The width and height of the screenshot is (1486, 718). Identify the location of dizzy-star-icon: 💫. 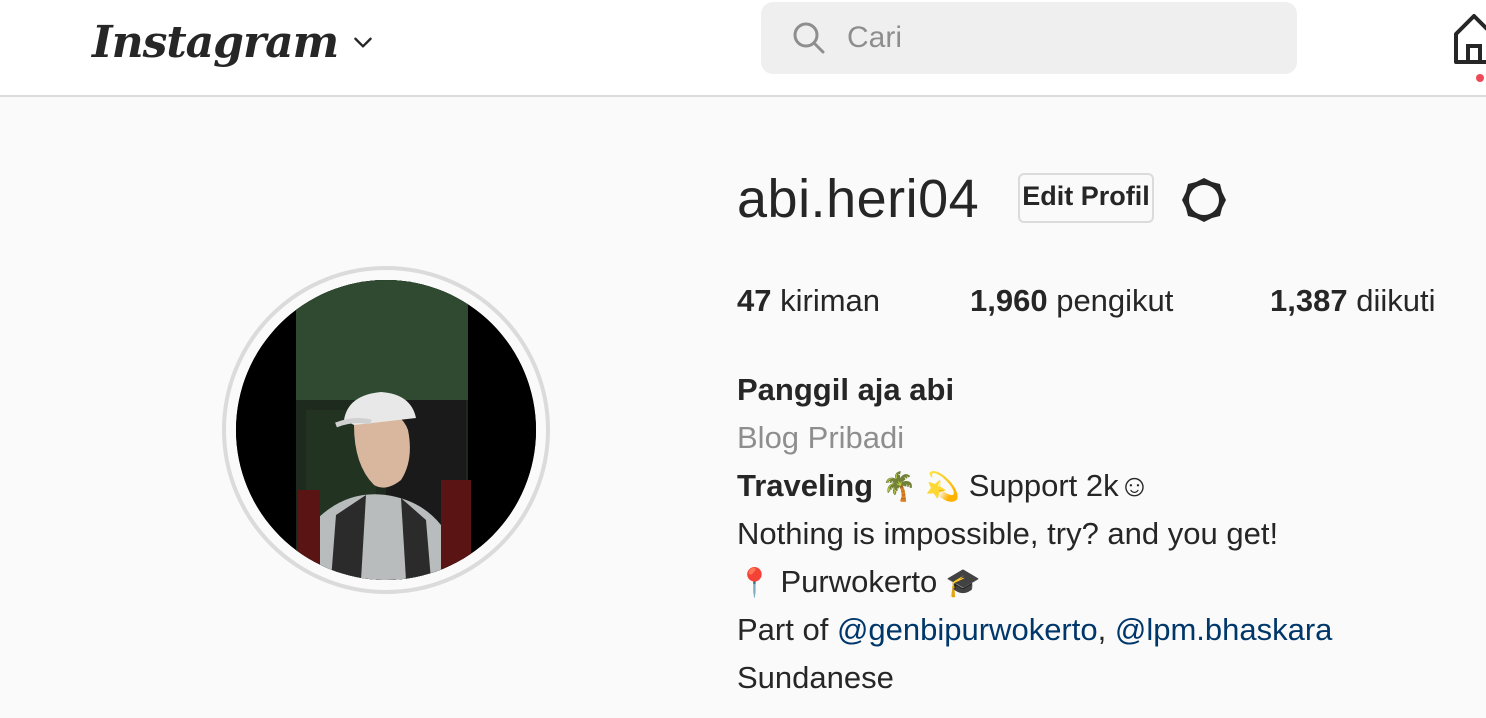
(943, 486).